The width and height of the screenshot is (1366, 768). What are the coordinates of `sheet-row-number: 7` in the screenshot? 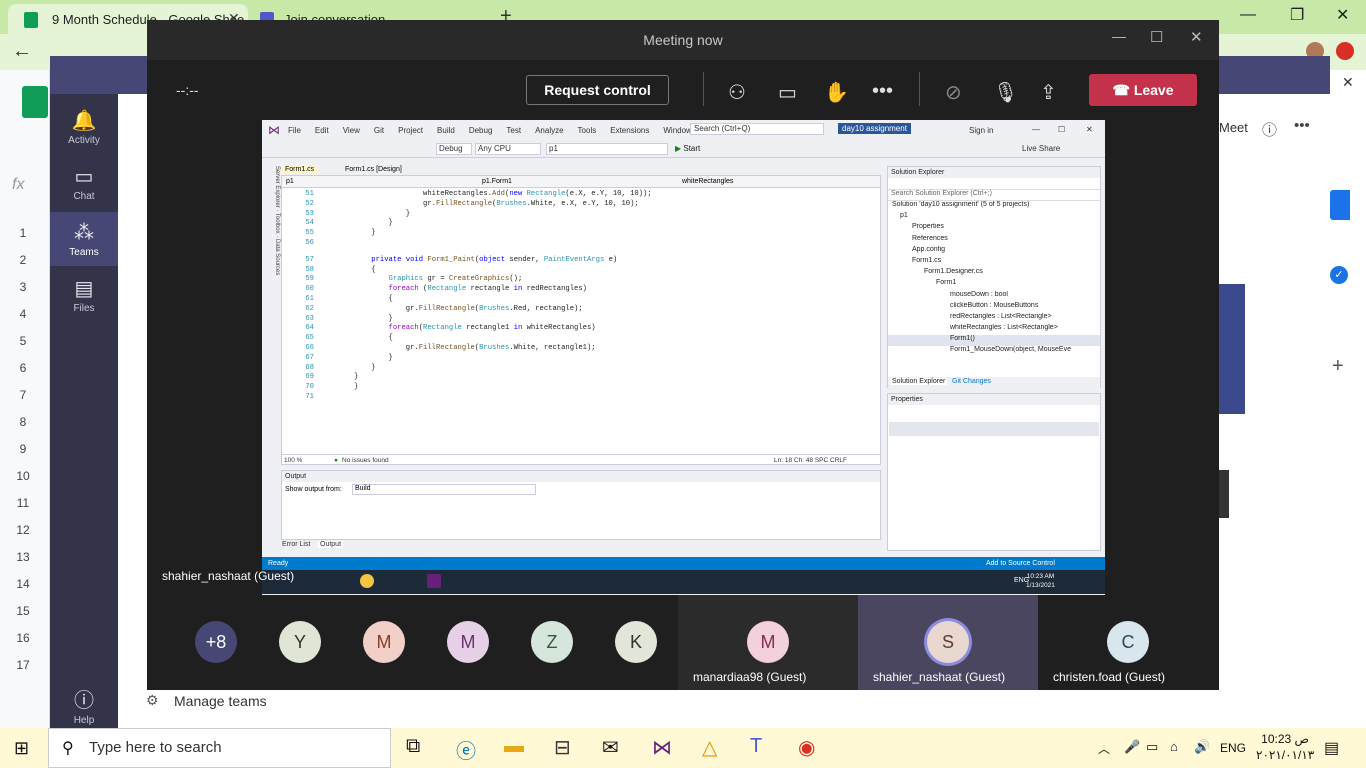 It's located at (23, 395).